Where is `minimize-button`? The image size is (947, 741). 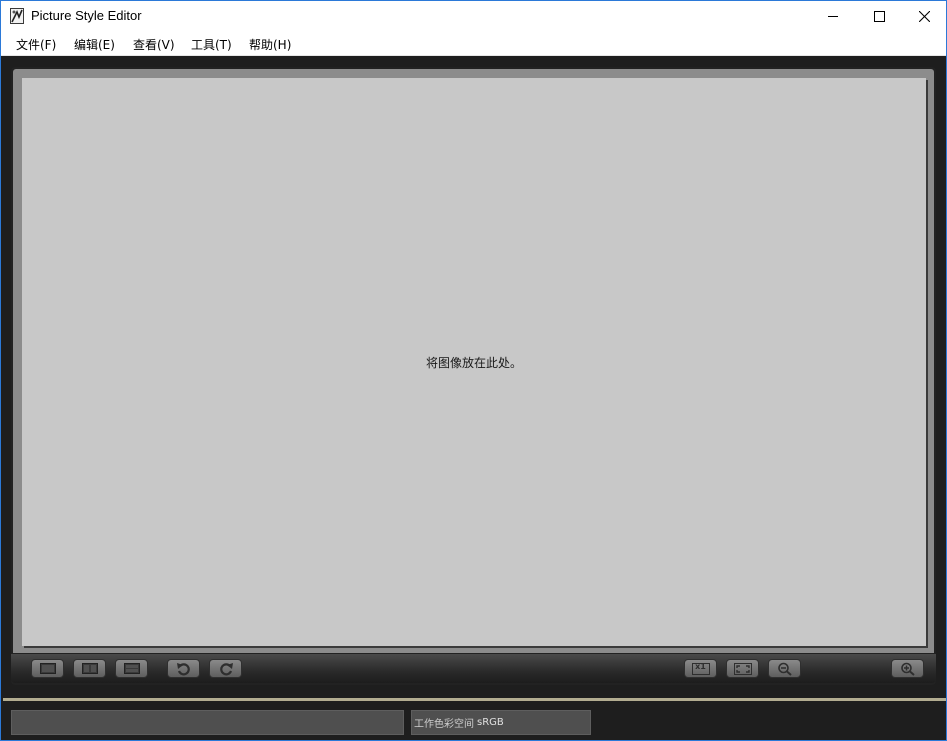
minimize-button is located at coordinates (833, 16).